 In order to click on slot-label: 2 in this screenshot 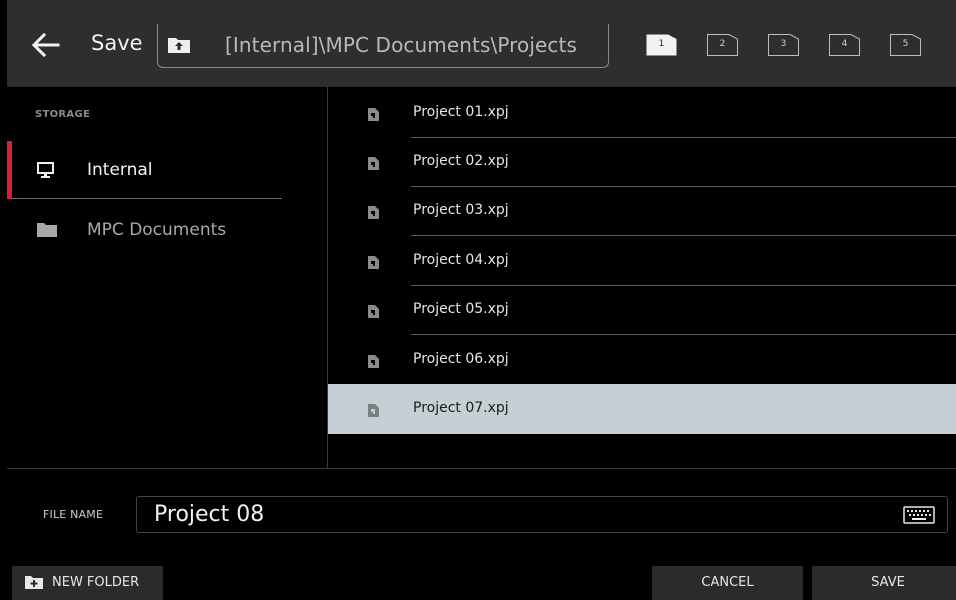, I will do `click(722, 44)`.